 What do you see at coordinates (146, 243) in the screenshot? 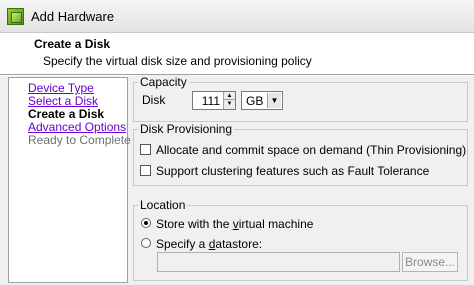
I see `specify-datastore-radio` at bounding box center [146, 243].